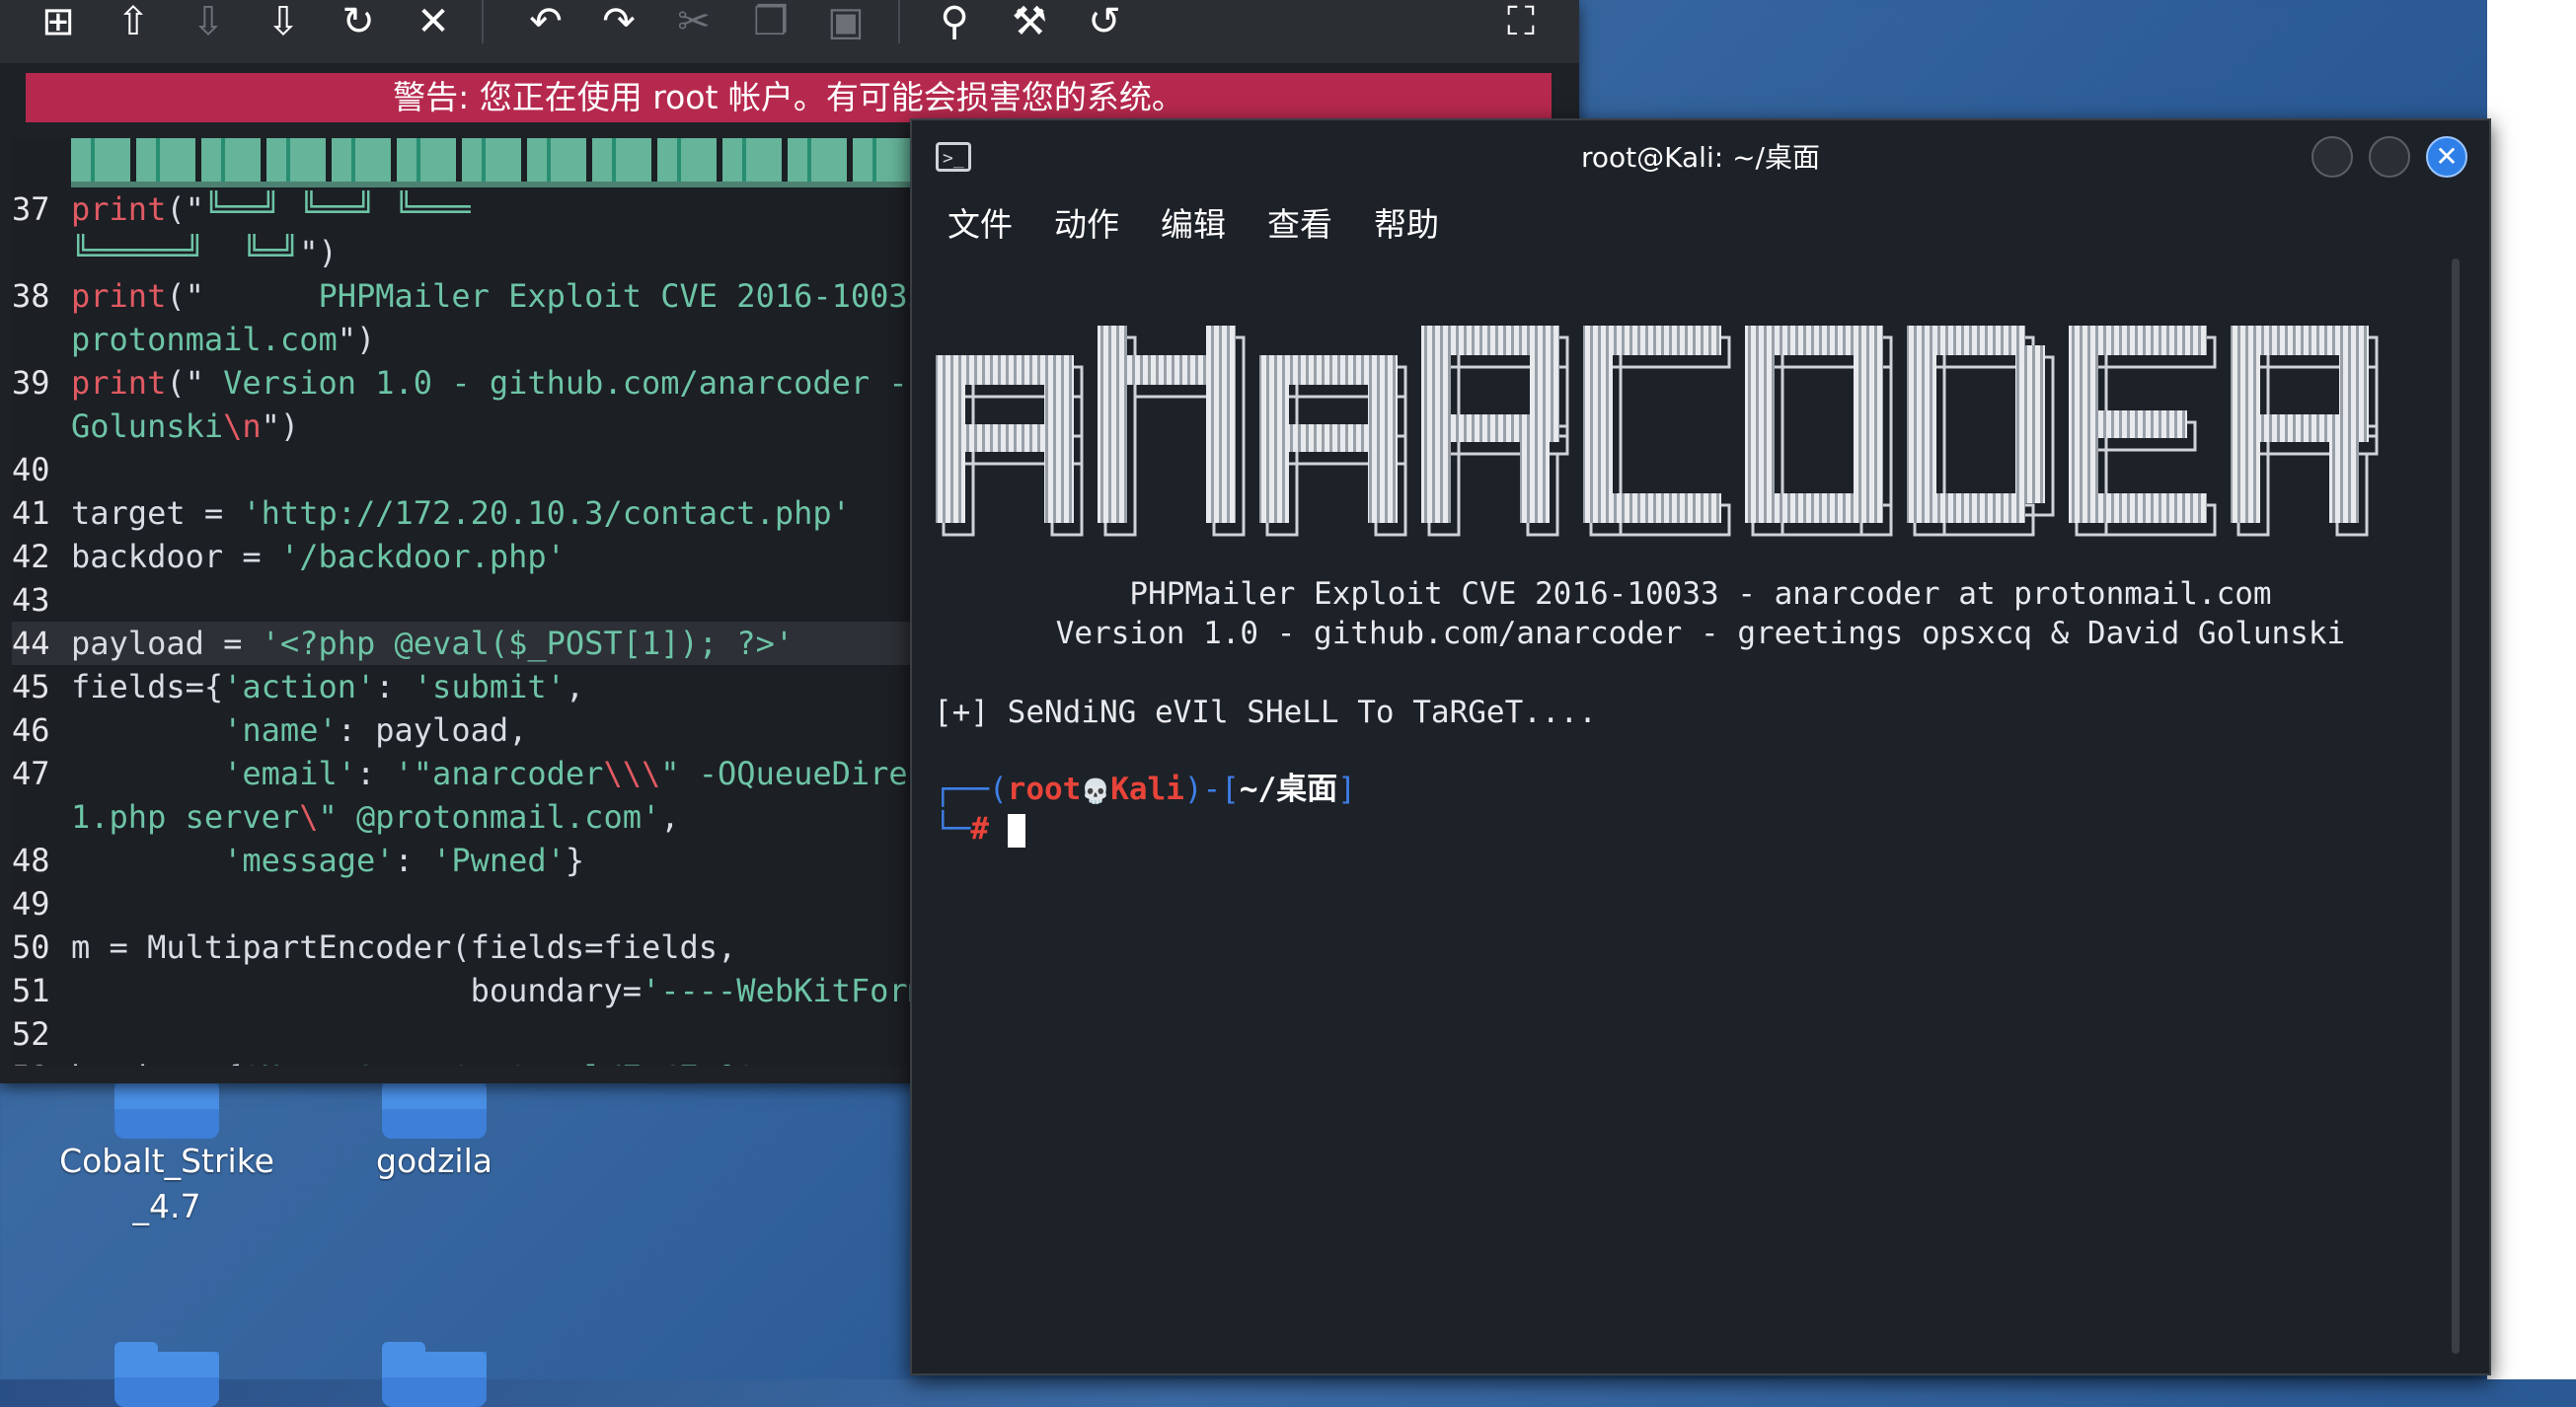 The height and width of the screenshot is (1407, 2576). What do you see at coordinates (1701, 225) in the screenshot?
I see `terminal-menubar: 文件 动作 编辑 查看 帮助` at bounding box center [1701, 225].